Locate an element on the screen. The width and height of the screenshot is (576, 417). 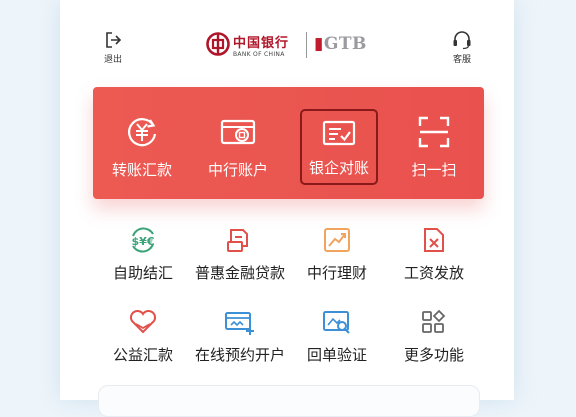
gtb-logo: ▮GTB is located at coordinates (340, 44).